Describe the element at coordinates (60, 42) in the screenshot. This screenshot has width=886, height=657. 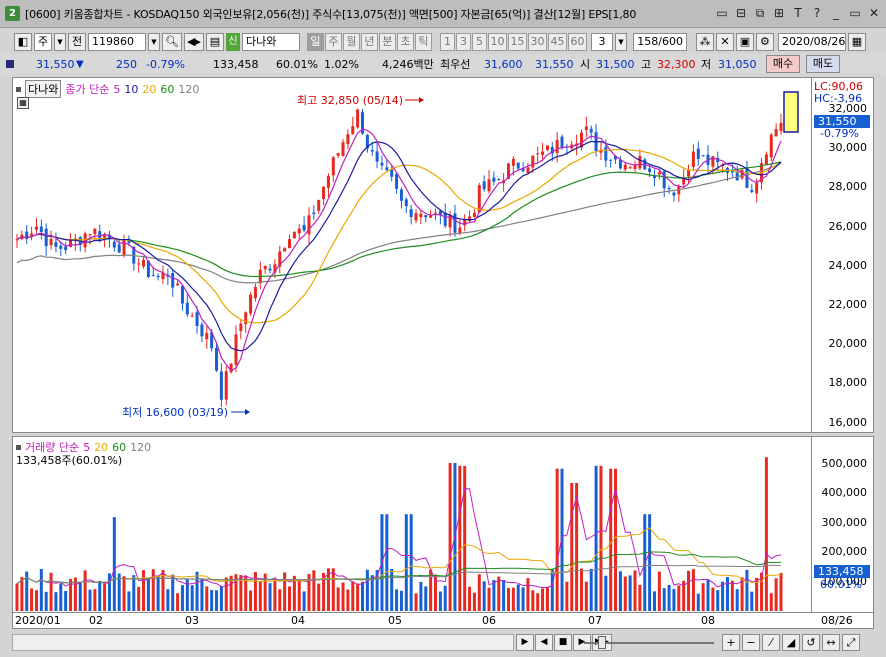
I see `mode-dropdown-icon: ▼` at that location.